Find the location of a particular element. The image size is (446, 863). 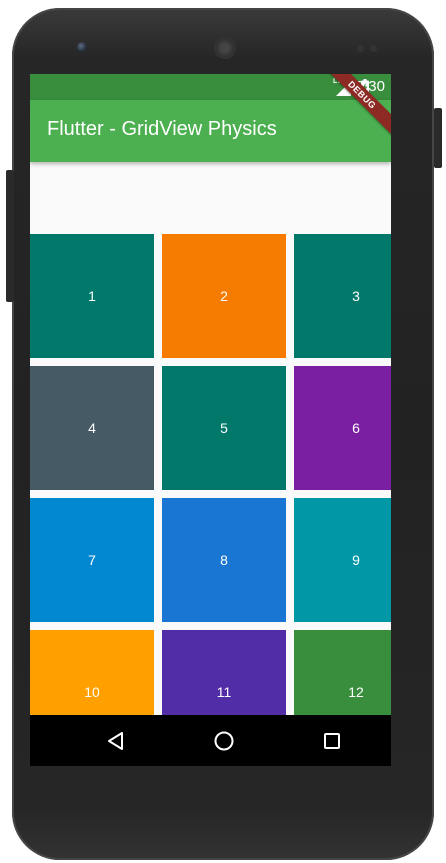

grid-tile-5: 5 is located at coordinates (224, 428).